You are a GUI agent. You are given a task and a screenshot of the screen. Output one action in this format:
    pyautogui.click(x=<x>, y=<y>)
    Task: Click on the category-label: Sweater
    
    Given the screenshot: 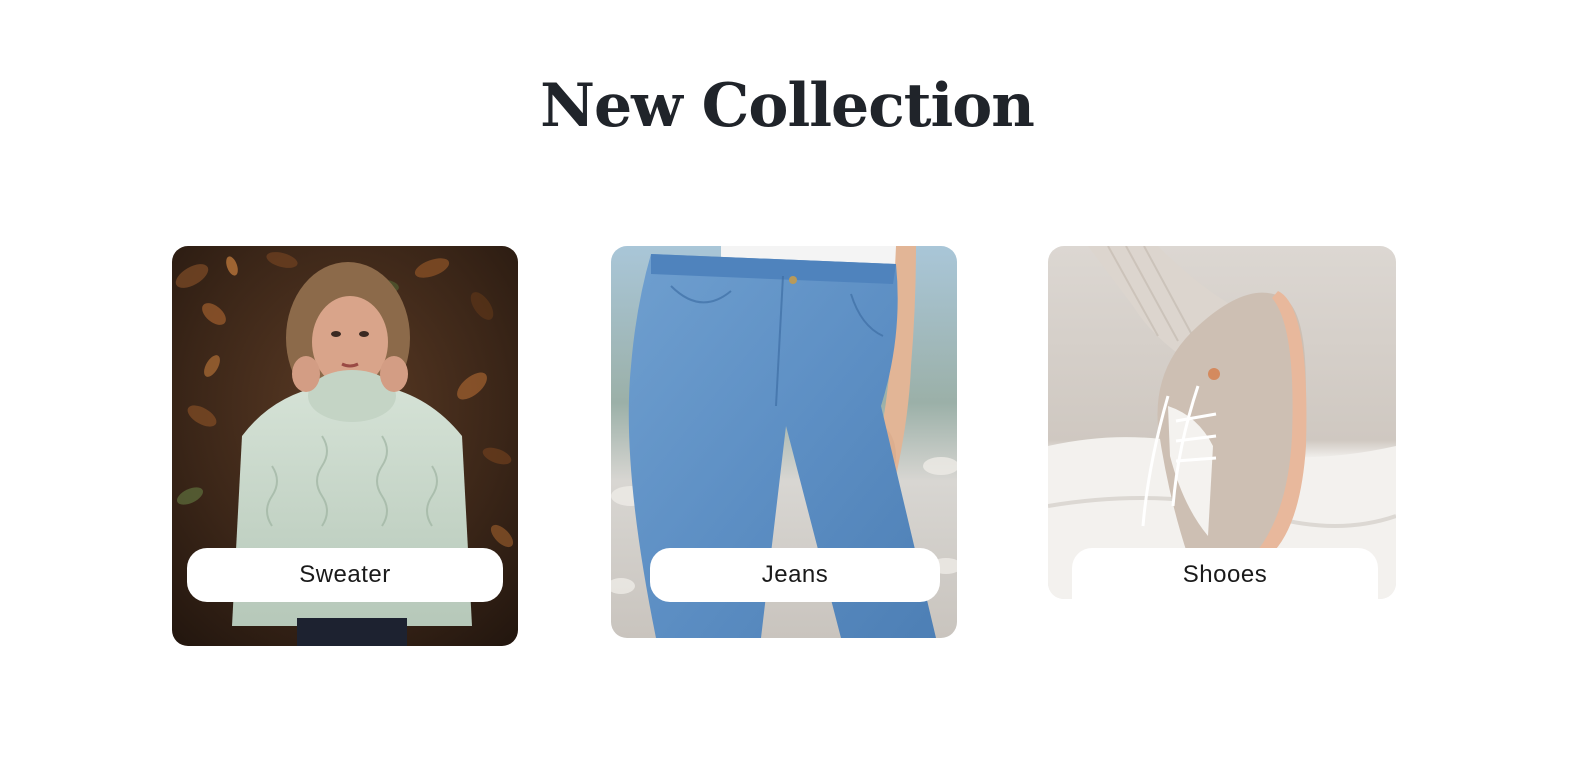 What is the action you would take?
    pyautogui.click(x=345, y=575)
    